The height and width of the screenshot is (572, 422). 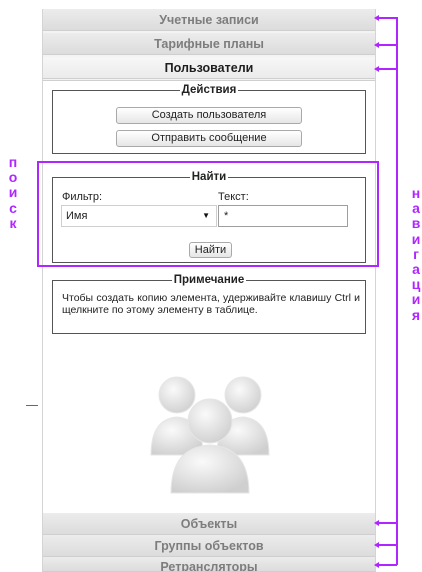 I want to click on accordion-accounts: Учетные записи, so click(x=209, y=20).